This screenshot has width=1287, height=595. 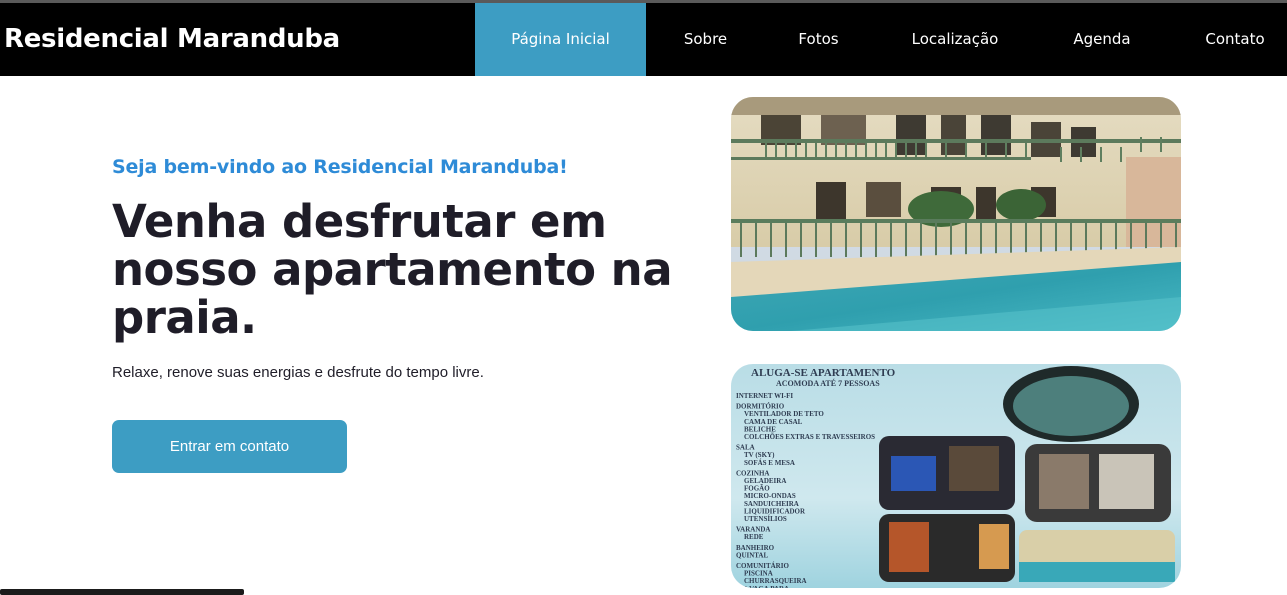 I want to click on flyer-item-0: INTERNET WI-FI, so click(x=764, y=396).